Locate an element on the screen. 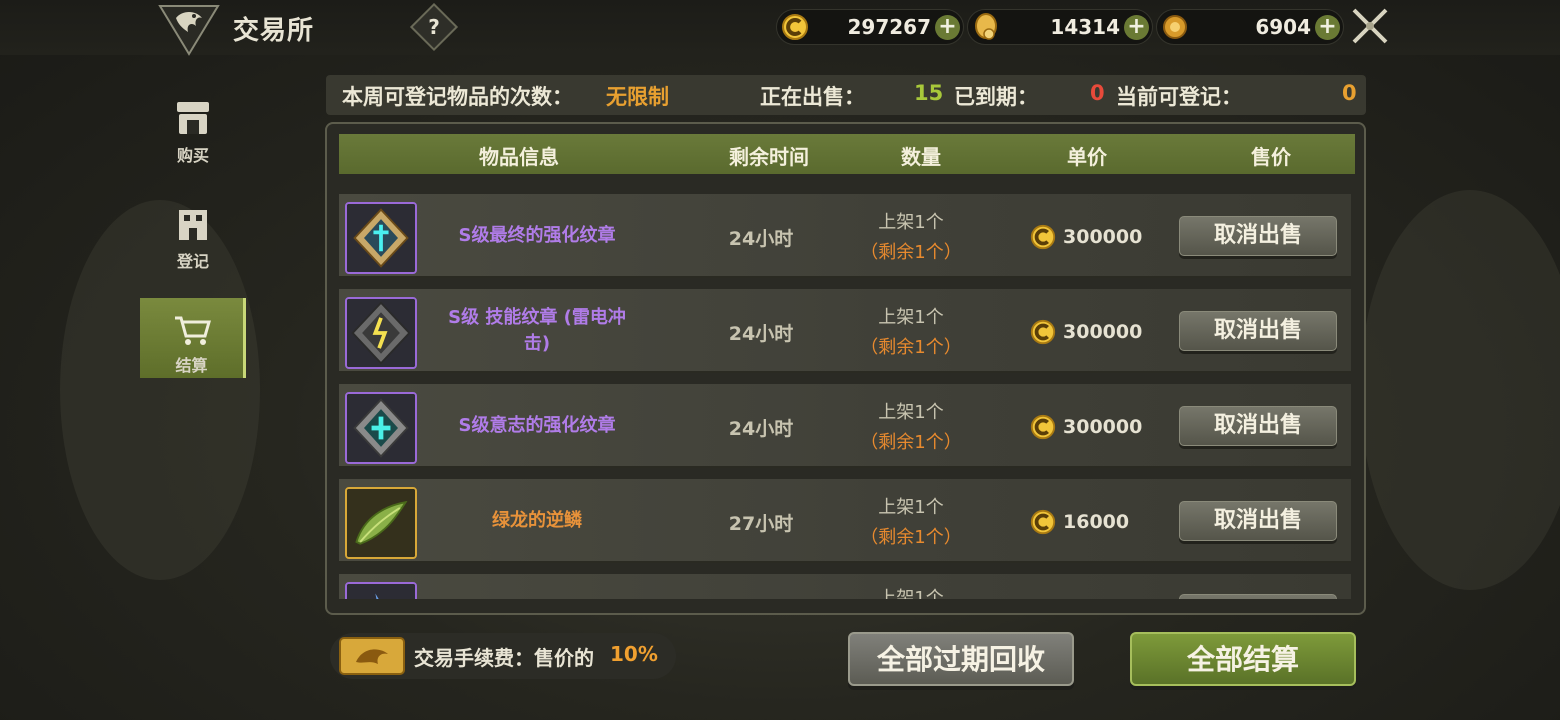 Image resolution: width=1560 pixels, height=720 pixels. table-row: S级最终的强化纹章 24小时 上架1个 （剩余1个） 300000 取消出售 is located at coordinates (845, 236).